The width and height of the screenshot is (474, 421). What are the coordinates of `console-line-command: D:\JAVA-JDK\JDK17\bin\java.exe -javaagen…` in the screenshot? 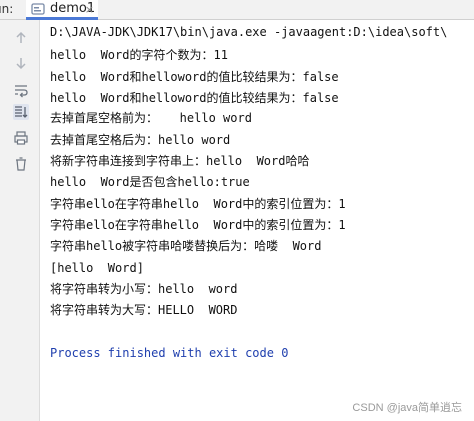 It's located at (249, 32).